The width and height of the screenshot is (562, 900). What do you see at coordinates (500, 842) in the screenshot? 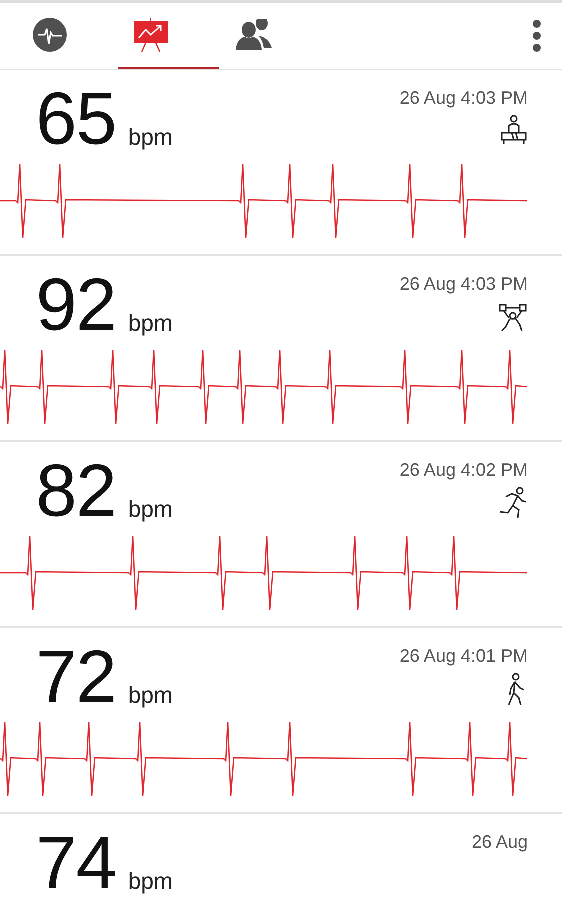
I see `timestamp: 26 Aug` at bounding box center [500, 842].